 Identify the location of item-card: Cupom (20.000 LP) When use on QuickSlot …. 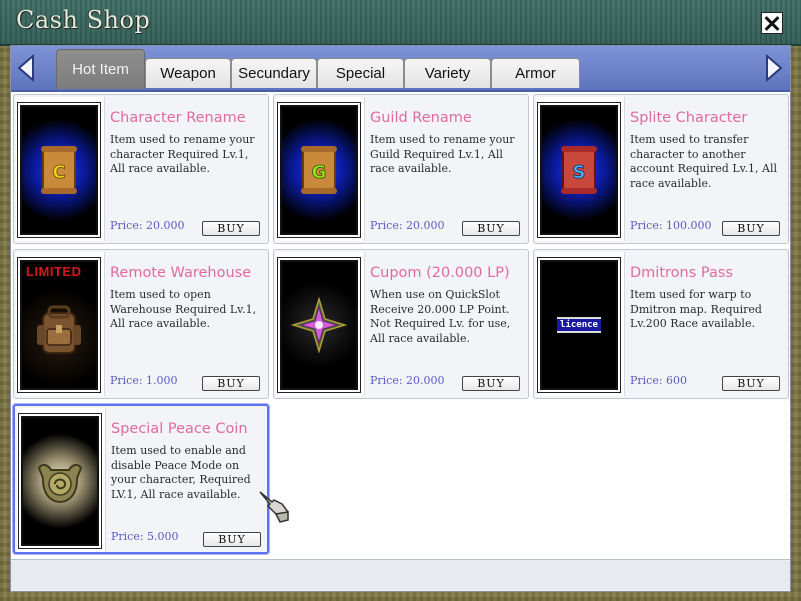
(401, 324).